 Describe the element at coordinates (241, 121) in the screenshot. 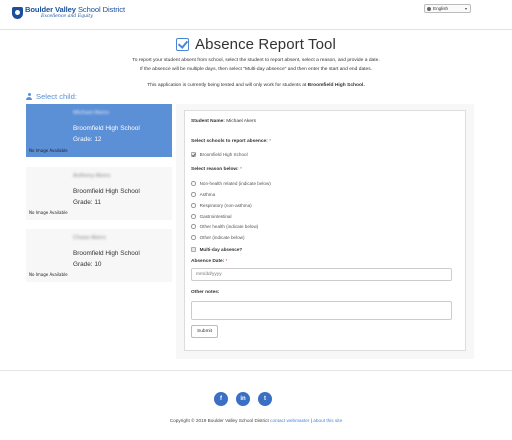

I see `student-name-value: Michael Akers` at that location.